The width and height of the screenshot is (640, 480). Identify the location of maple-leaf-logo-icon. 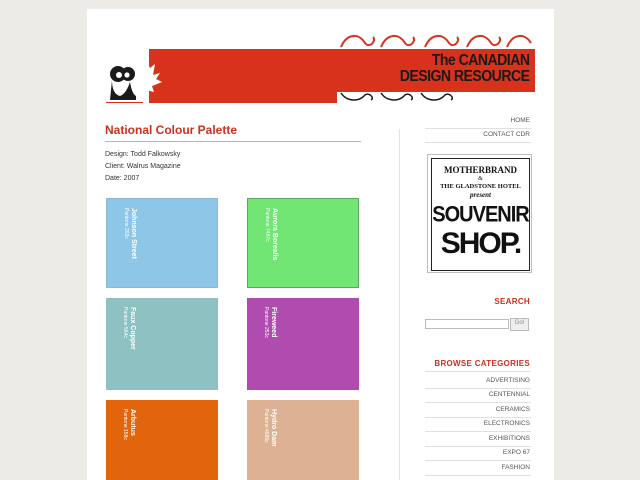
(134, 75).